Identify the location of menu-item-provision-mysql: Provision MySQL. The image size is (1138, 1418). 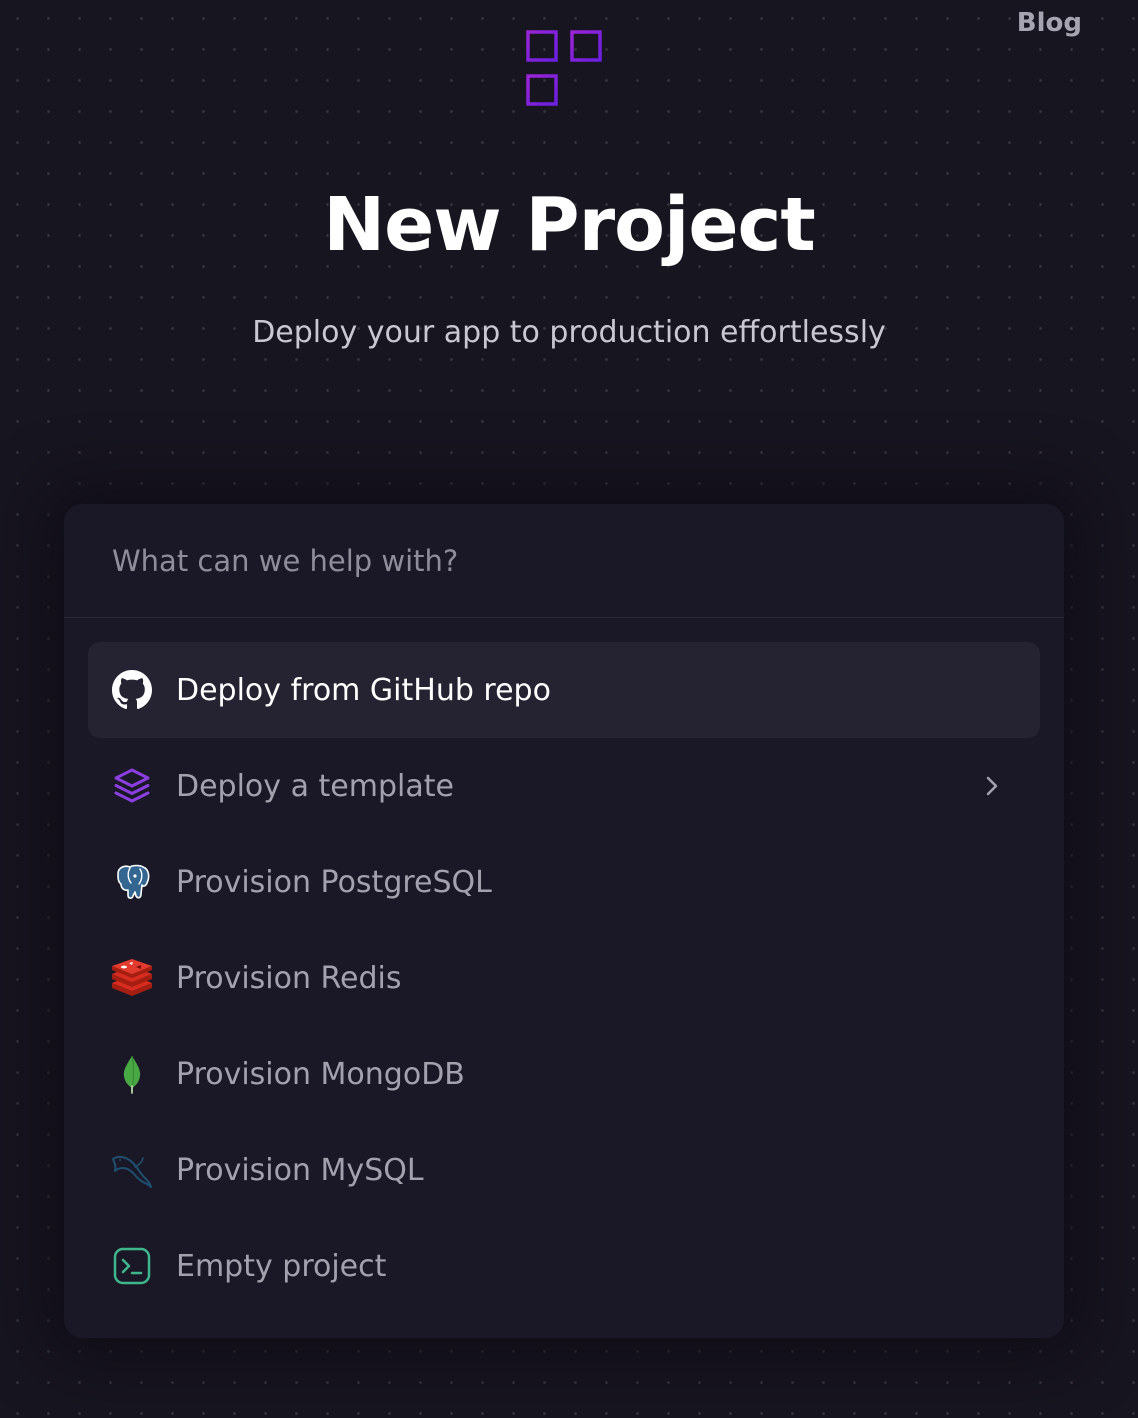
(564, 1170).